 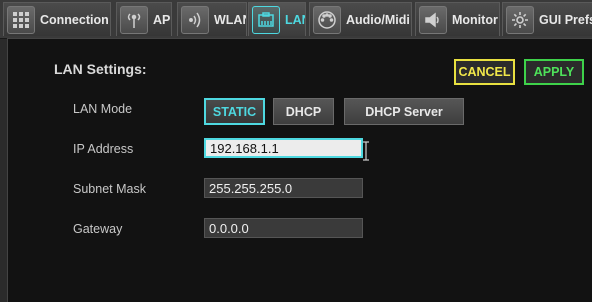 I want to click on tab-lan: LAN, so click(x=277, y=19).